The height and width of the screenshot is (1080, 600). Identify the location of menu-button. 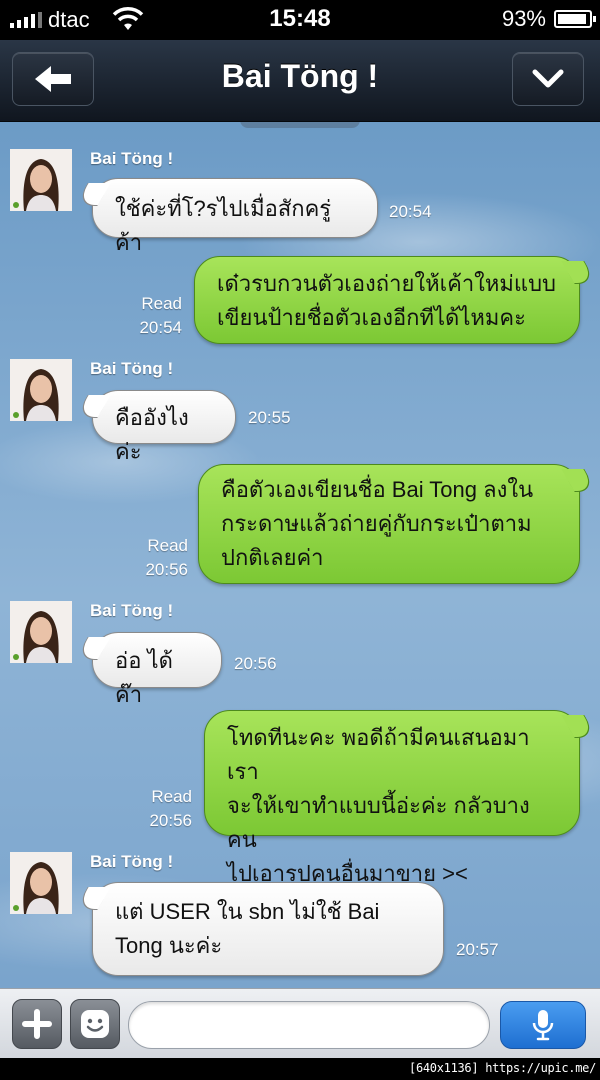
(548, 79).